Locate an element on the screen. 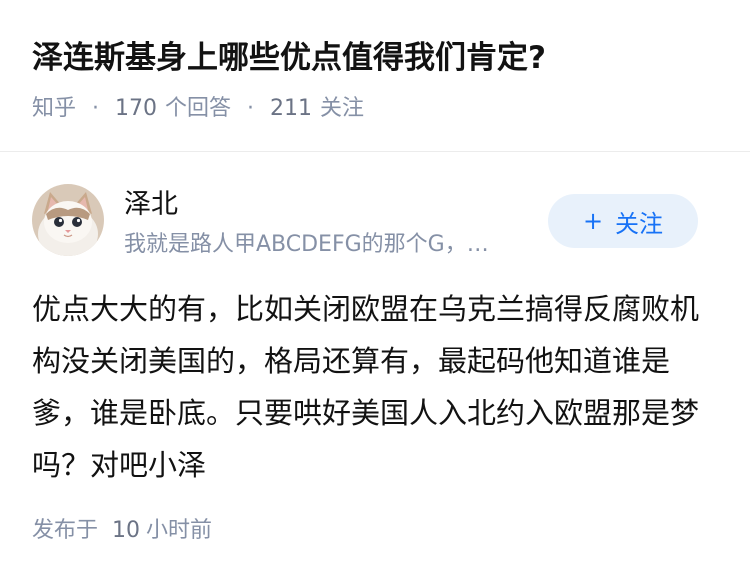 This screenshot has width=750, height=582. question-meta: 知乎 · 170 个回答 · 211 关注 is located at coordinates (198, 109).